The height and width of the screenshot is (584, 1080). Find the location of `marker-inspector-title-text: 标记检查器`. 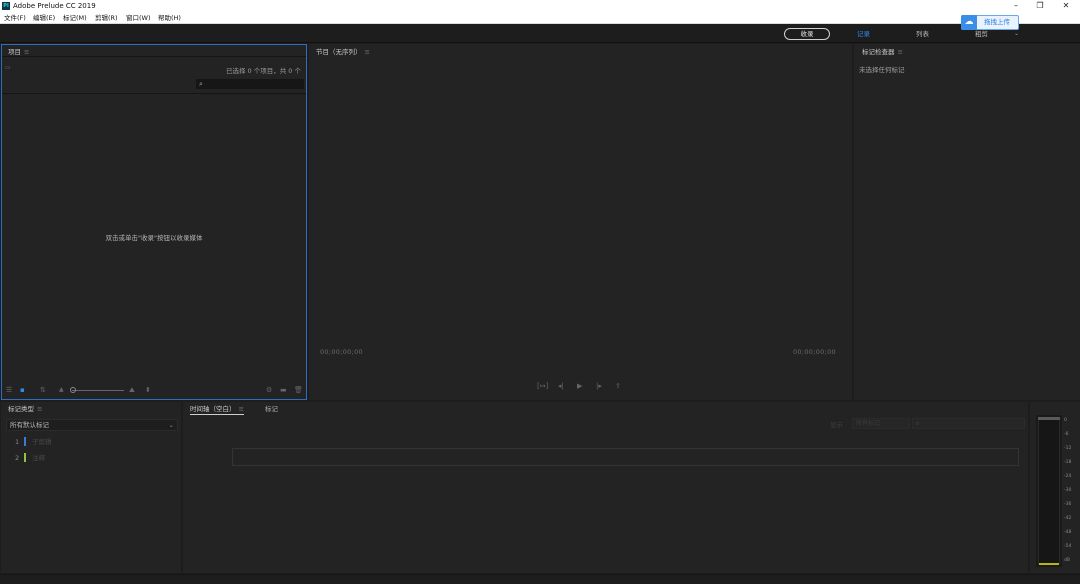

marker-inspector-title-text: 标记检查器 is located at coordinates (878, 52).